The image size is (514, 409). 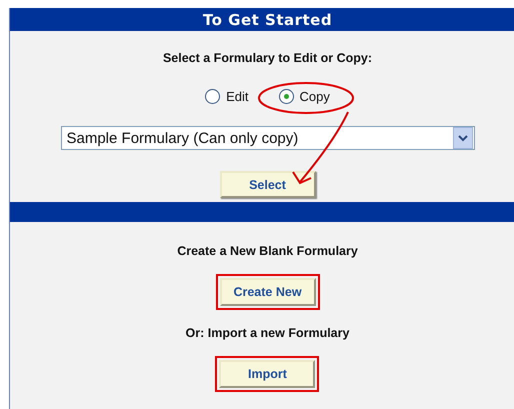 What do you see at coordinates (267, 251) in the screenshot?
I see `section-prompt: Create a New Blank Formulary` at bounding box center [267, 251].